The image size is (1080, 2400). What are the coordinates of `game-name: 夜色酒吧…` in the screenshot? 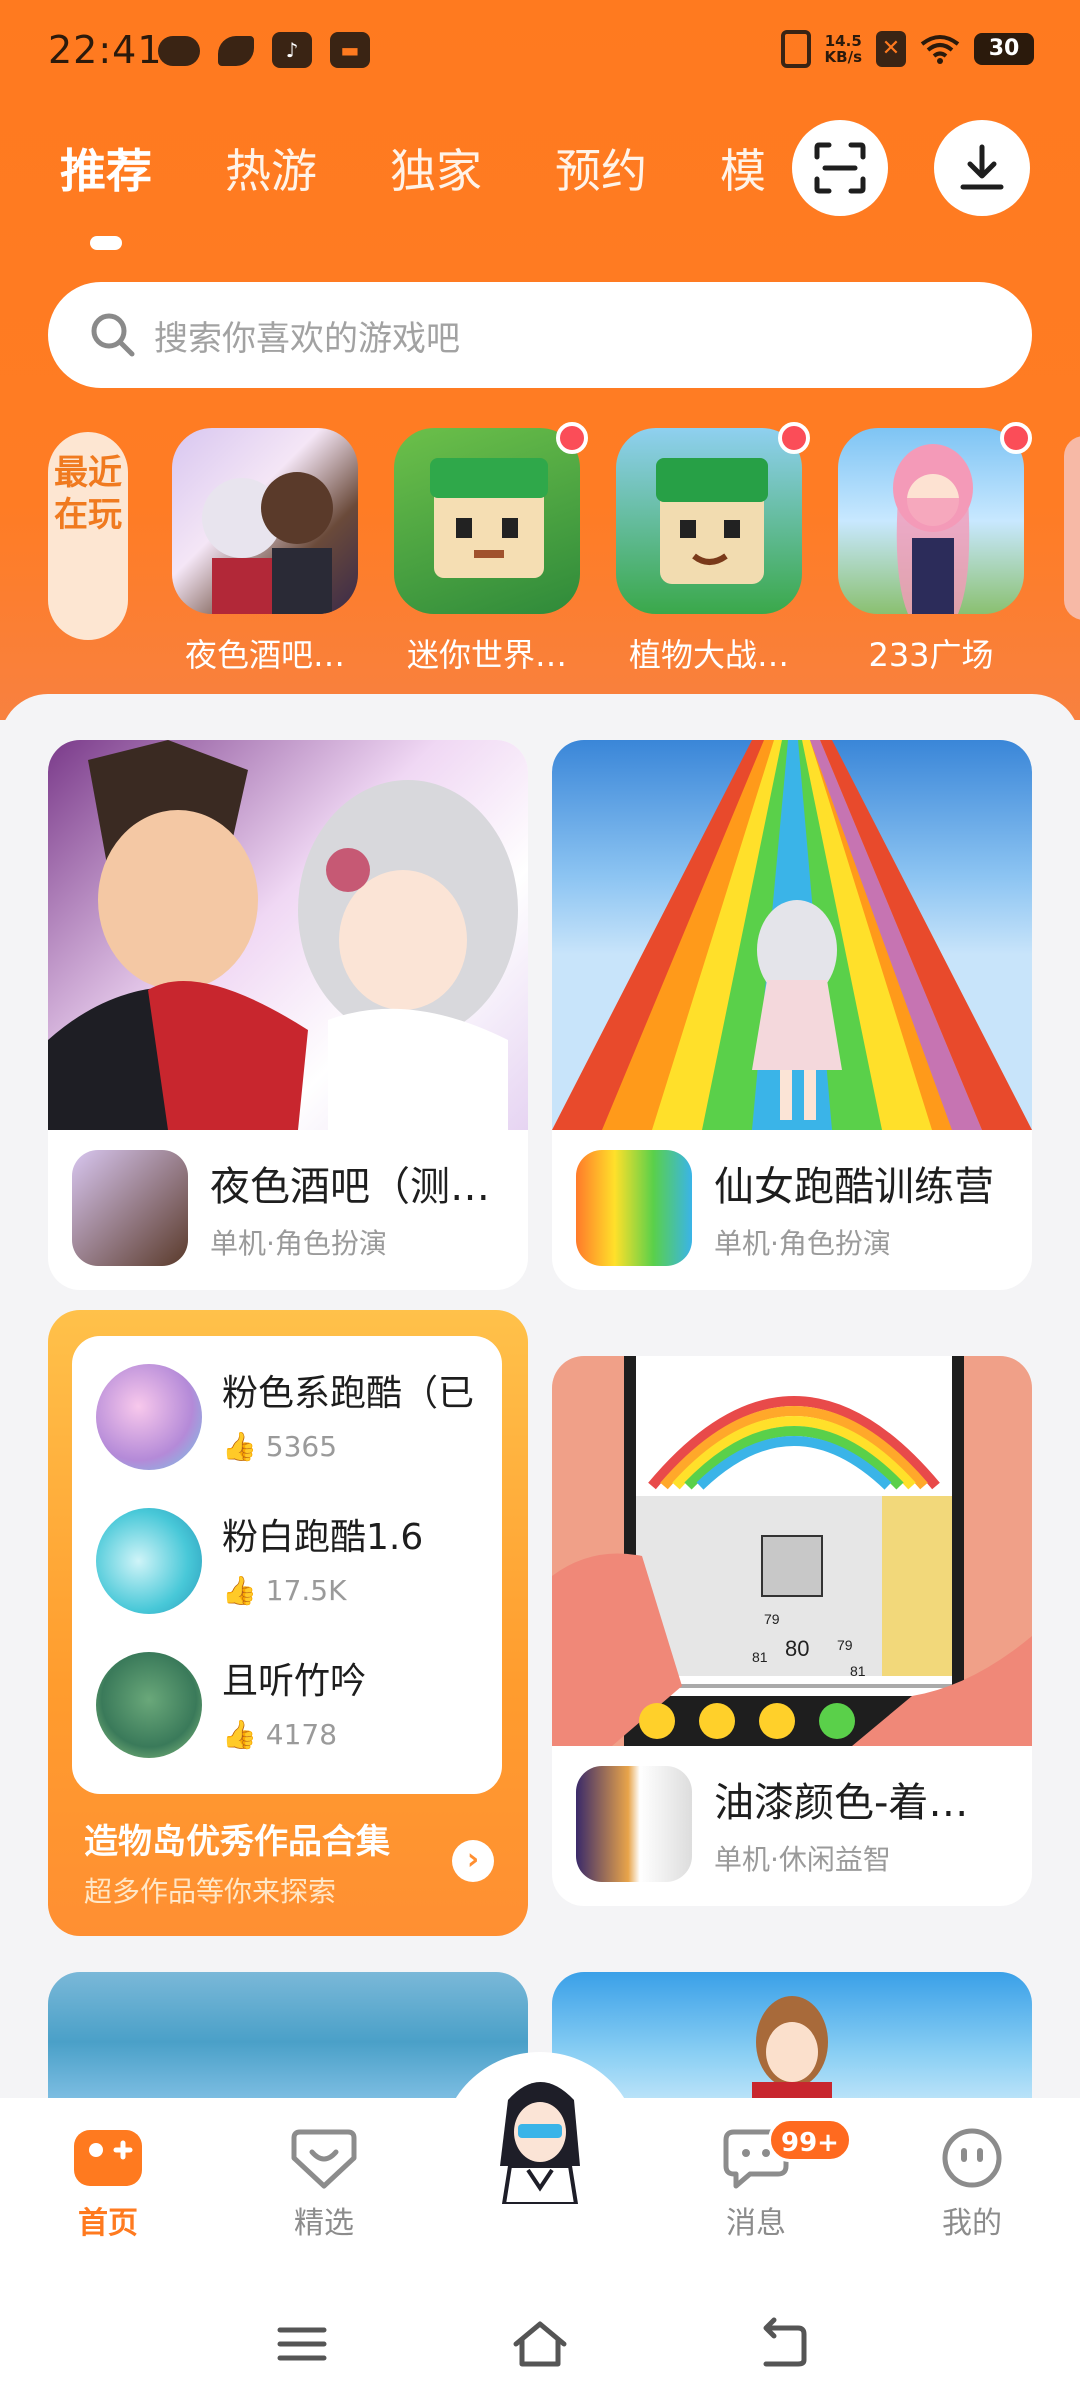 It's located at (264, 655).